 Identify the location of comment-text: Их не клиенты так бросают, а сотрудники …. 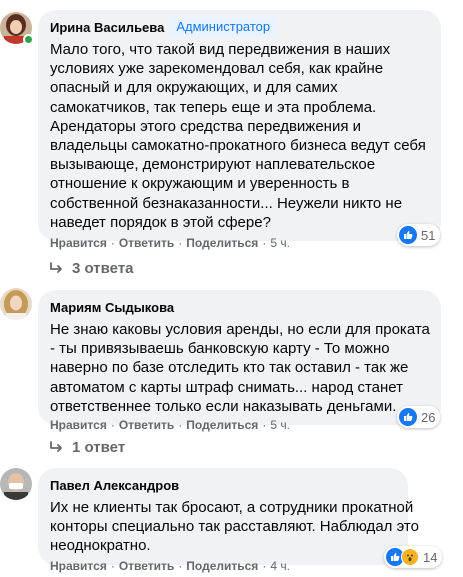
(234, 527).